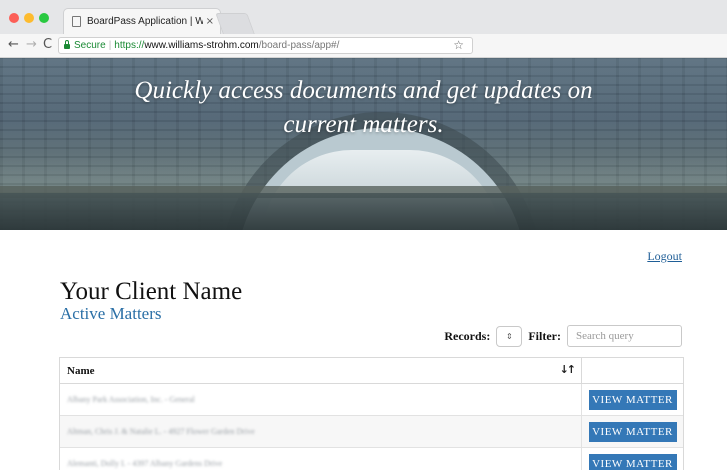 Image resolution: width=727 pixels, height=470 pixels. I want to click on client-name-heading: Your Client Name, so click(151, 291).